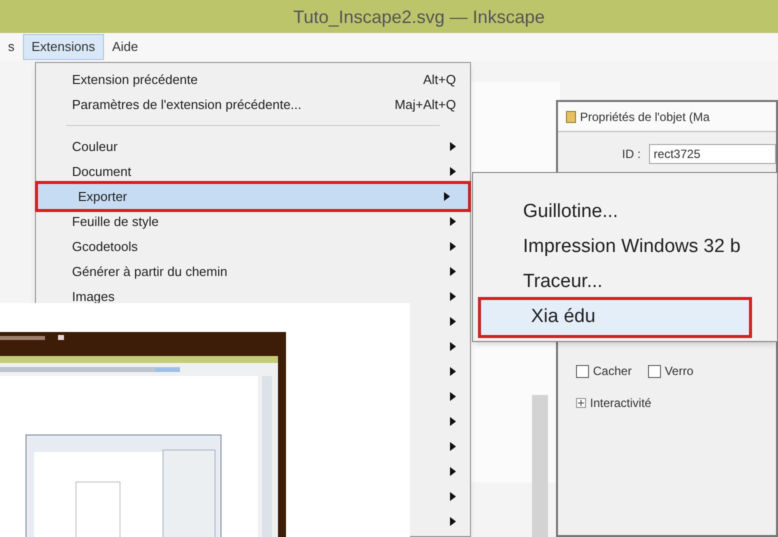 This screenshot has width=778, height=537. I want to click on menu-item: Feuille de style, so click(253, 221).